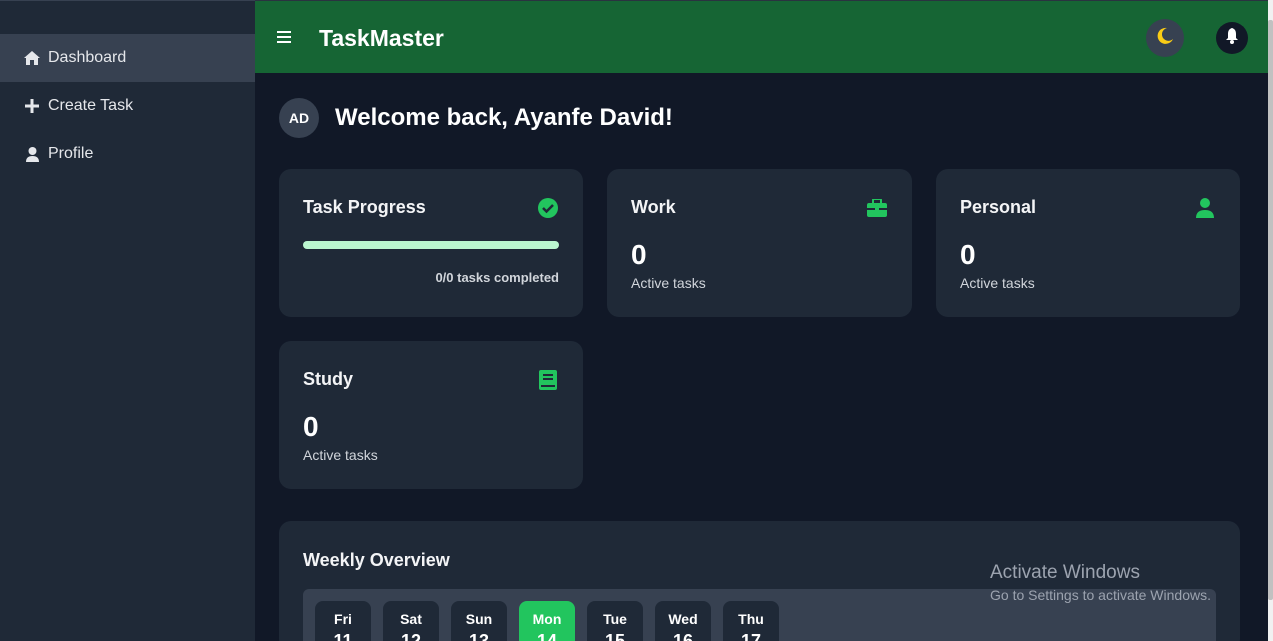 The width and height of the screenshot is (1273, 641). I want to click on day-name: Tue, so click(615, 619).